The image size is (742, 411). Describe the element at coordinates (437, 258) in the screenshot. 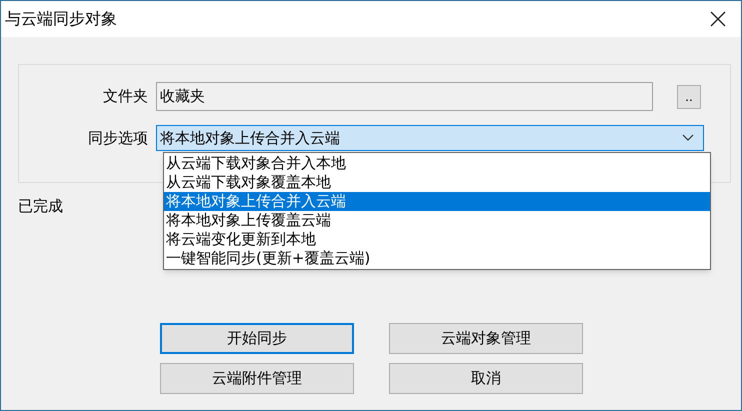

I see `dropdown-option: 一键智能同步(更新+覆盖云端)` at that location.